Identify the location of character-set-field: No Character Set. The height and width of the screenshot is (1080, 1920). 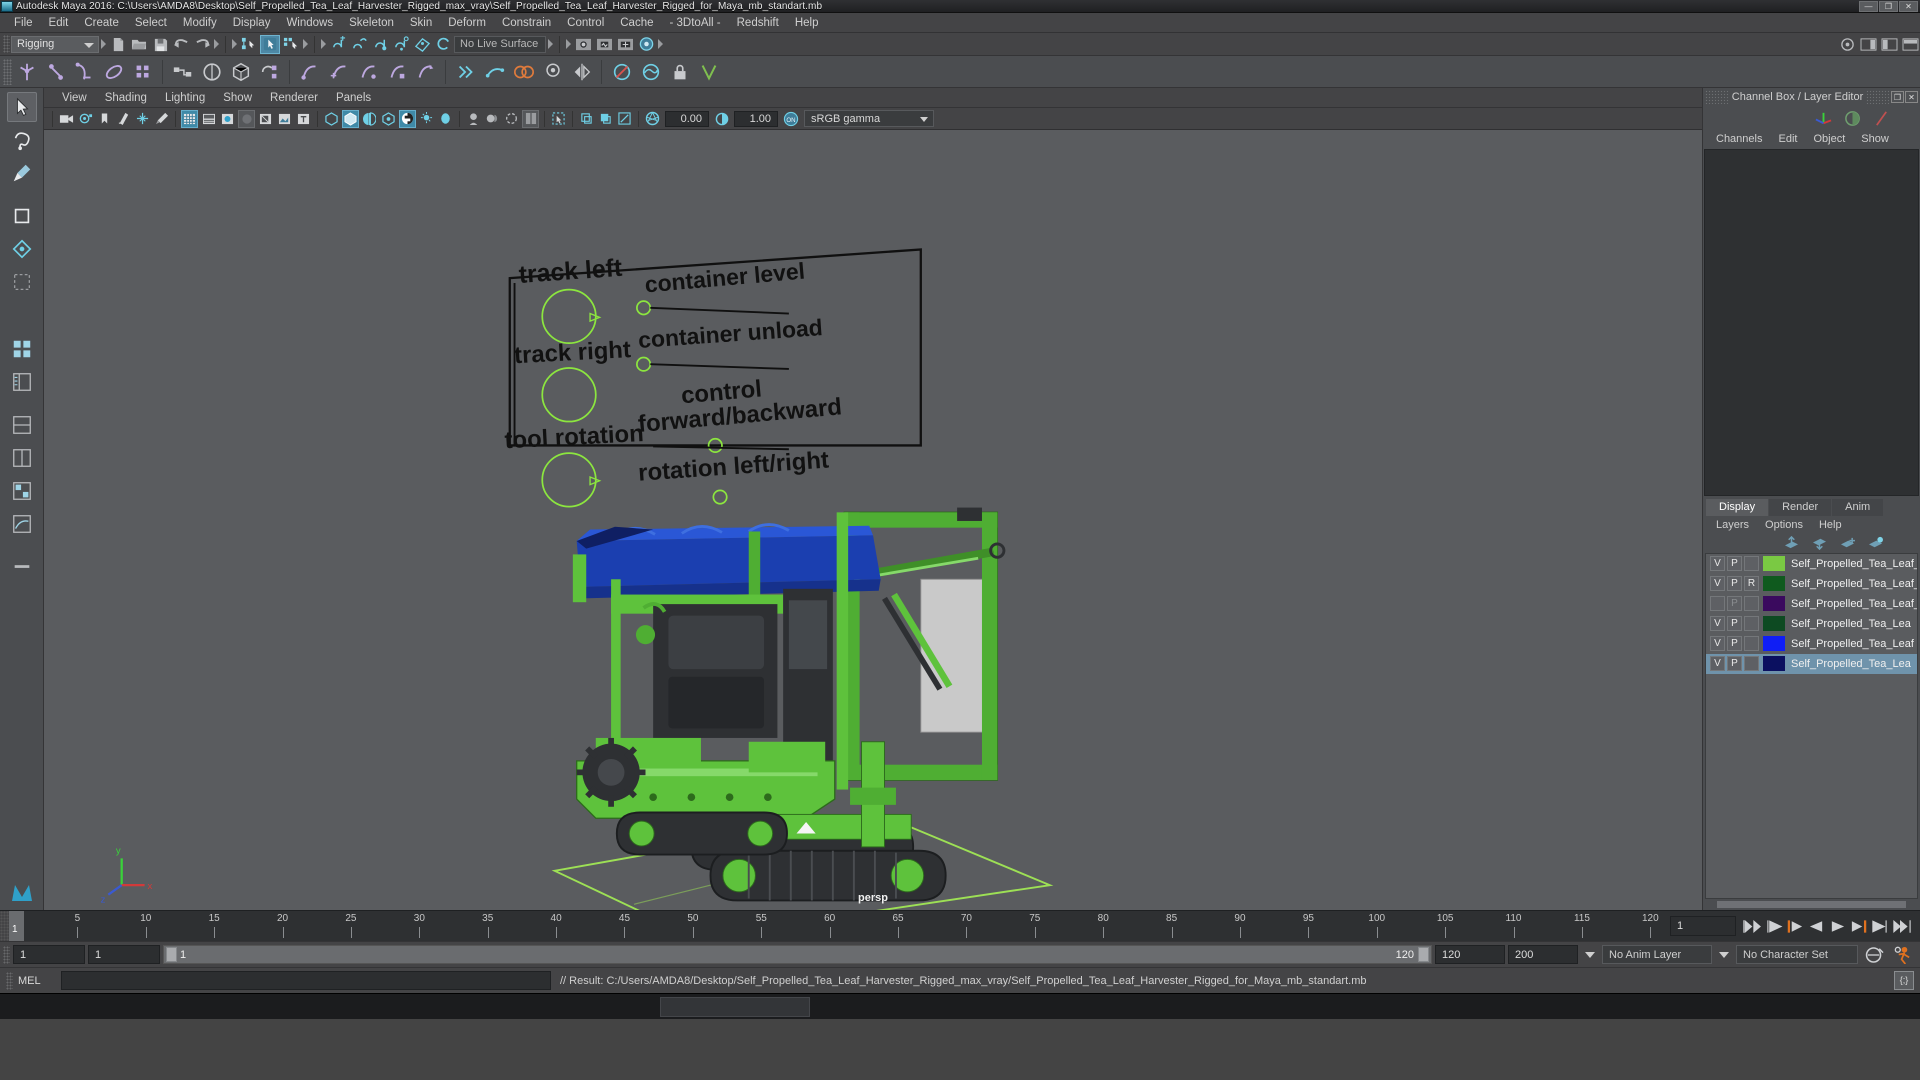
(1797, 954).